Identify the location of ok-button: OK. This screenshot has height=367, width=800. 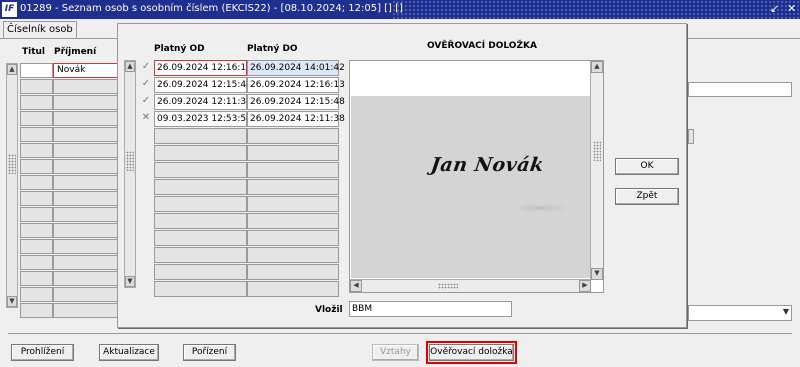
(647, 166).